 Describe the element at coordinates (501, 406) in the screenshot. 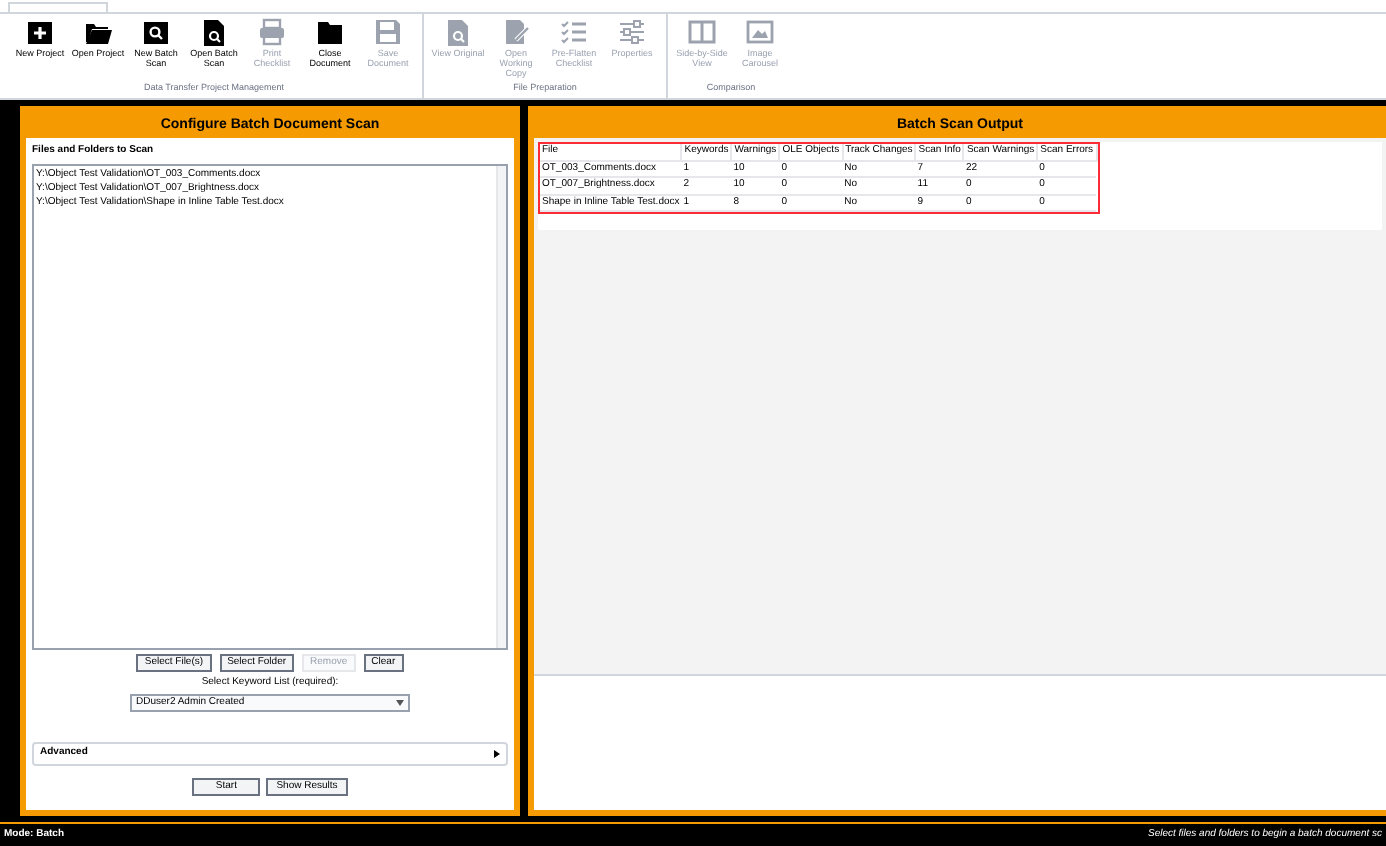

I see `scrollbar` at that location.